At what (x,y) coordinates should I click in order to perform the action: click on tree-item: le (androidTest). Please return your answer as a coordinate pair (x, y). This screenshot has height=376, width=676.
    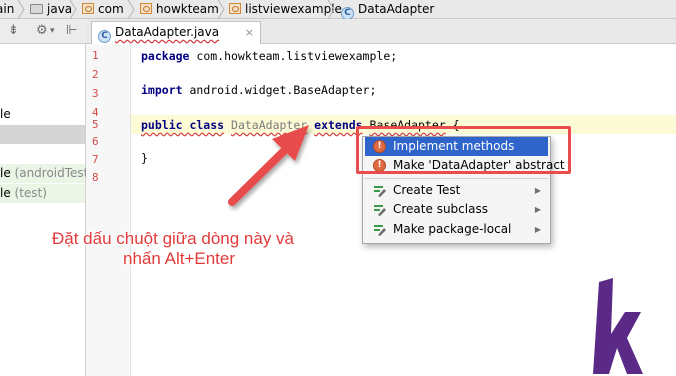
    Looking at the image, I should click on (46, 173).